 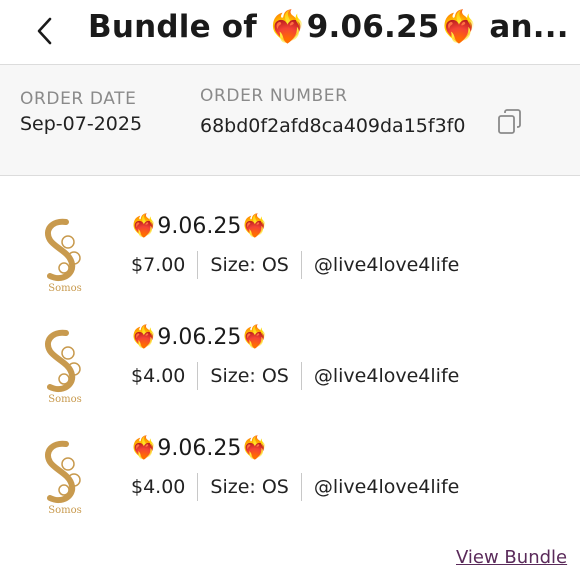 What do you see at coordinates (511, 557) in the screenshot?
I see `view-bundle-link: View Bundle` at bounding box center [511, 557].